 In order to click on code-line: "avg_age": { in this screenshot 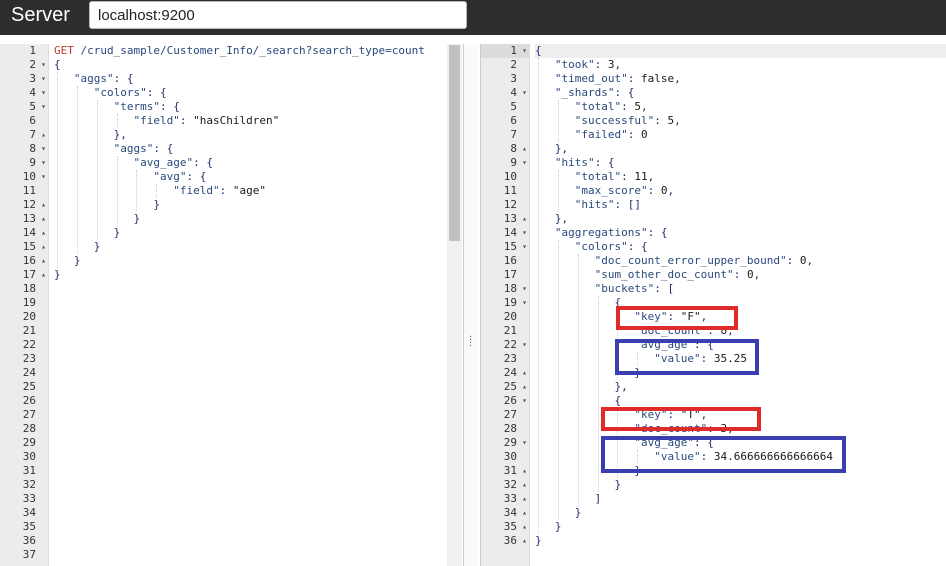, I will do `click(258, 163)`.